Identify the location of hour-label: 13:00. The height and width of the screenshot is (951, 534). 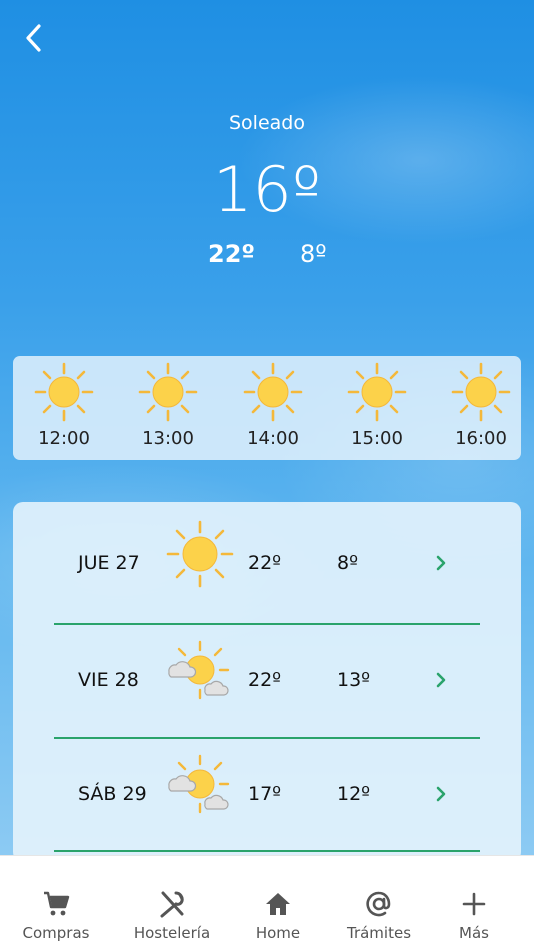
(168, 438).